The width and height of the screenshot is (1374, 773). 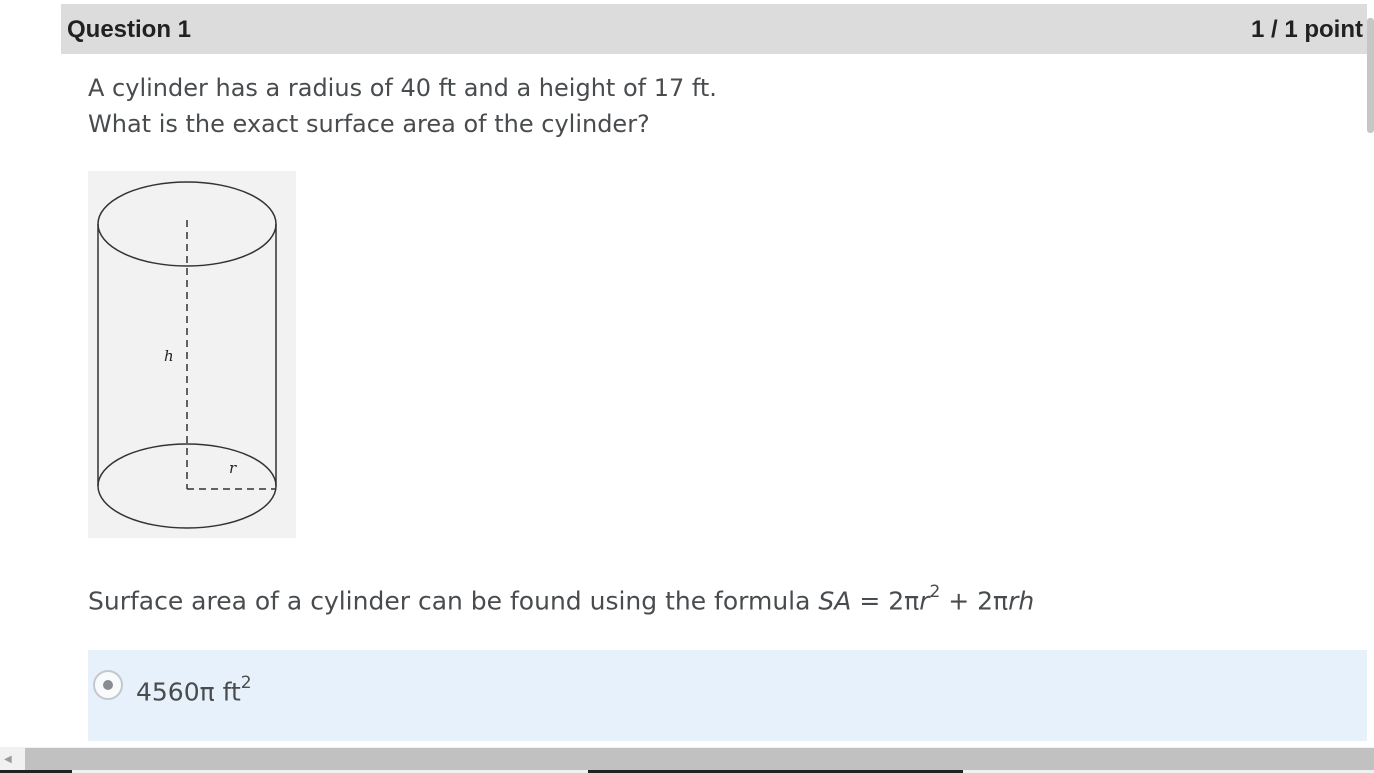 What do you see at coordinates (129, 29) in the screenshot?
I see `question-title: Question 1` at bounding box center [129, 29].